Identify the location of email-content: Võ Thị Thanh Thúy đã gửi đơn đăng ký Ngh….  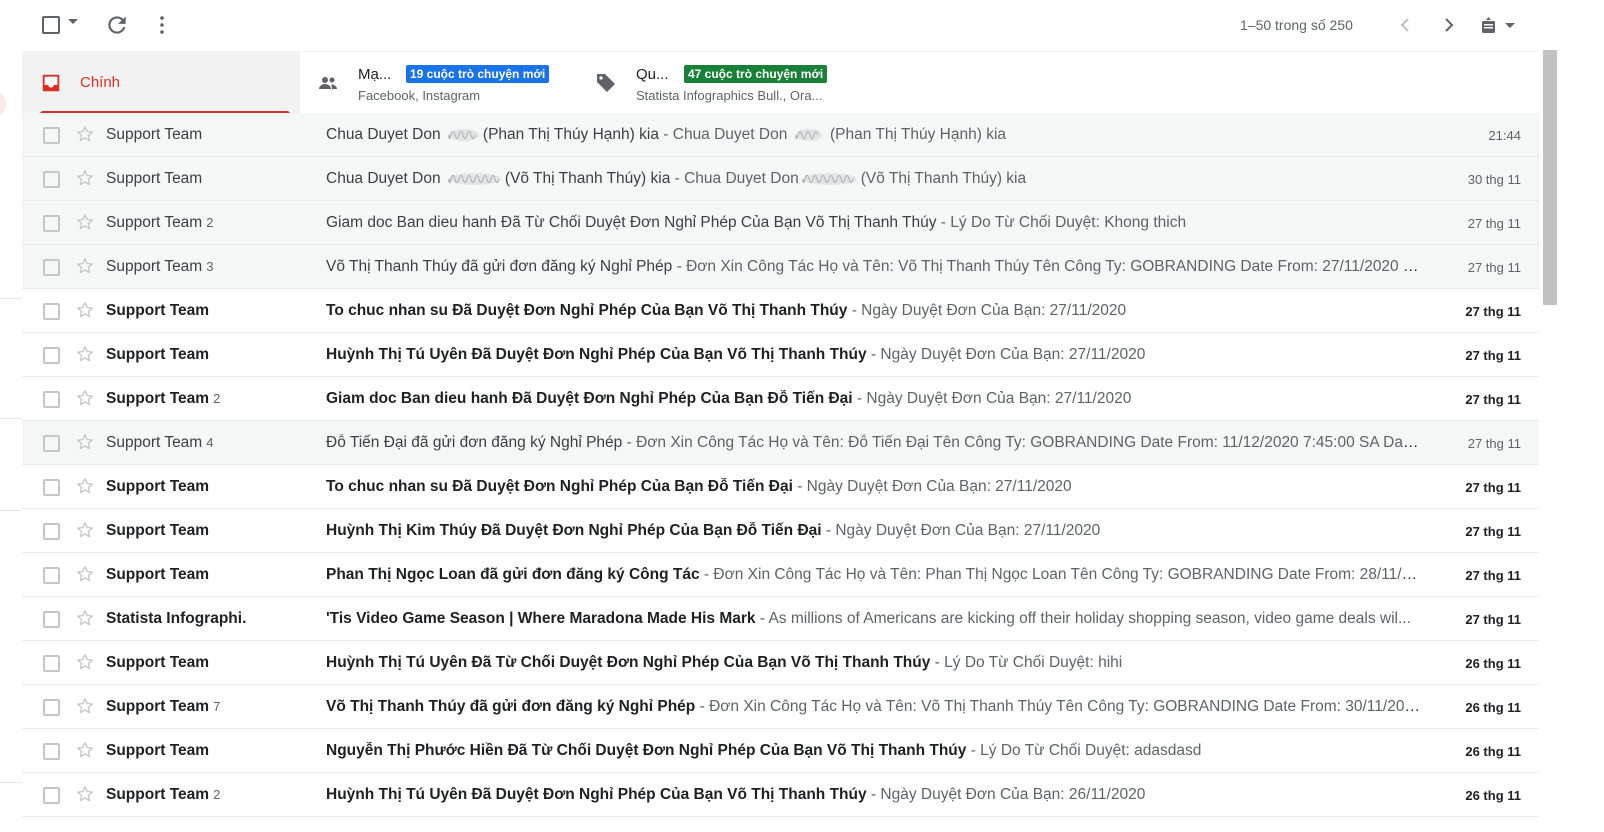
(873, 267).